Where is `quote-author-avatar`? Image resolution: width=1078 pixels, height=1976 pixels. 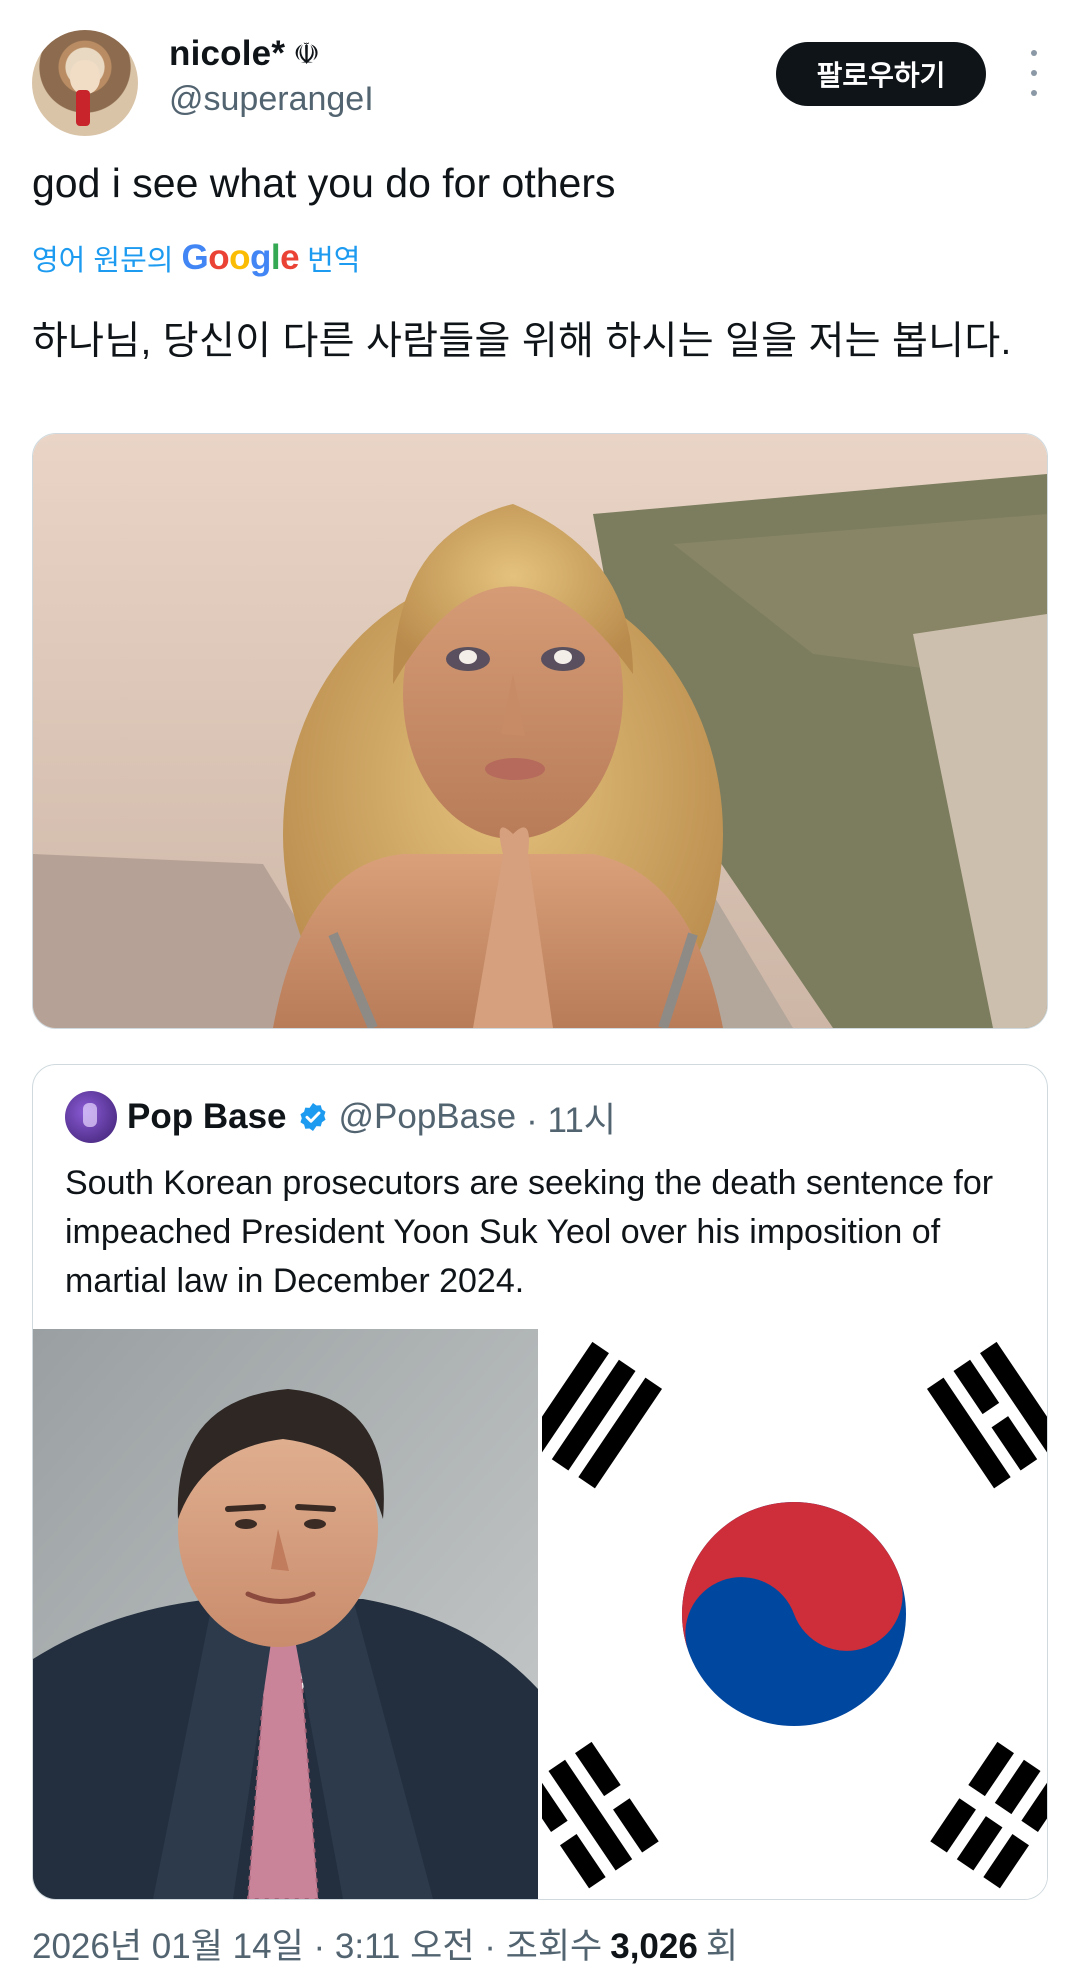 quote-author-avatar is located at coordinates (91, 1117).